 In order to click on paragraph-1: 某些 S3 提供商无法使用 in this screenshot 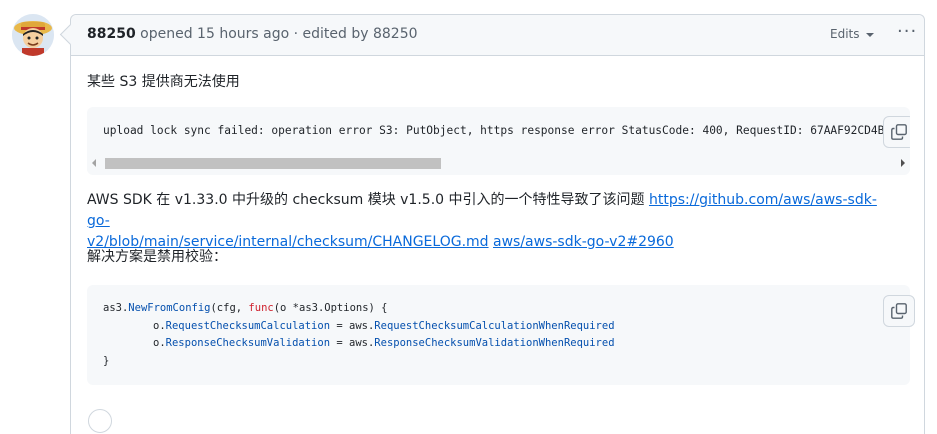, I will do `click(163, 82)`.